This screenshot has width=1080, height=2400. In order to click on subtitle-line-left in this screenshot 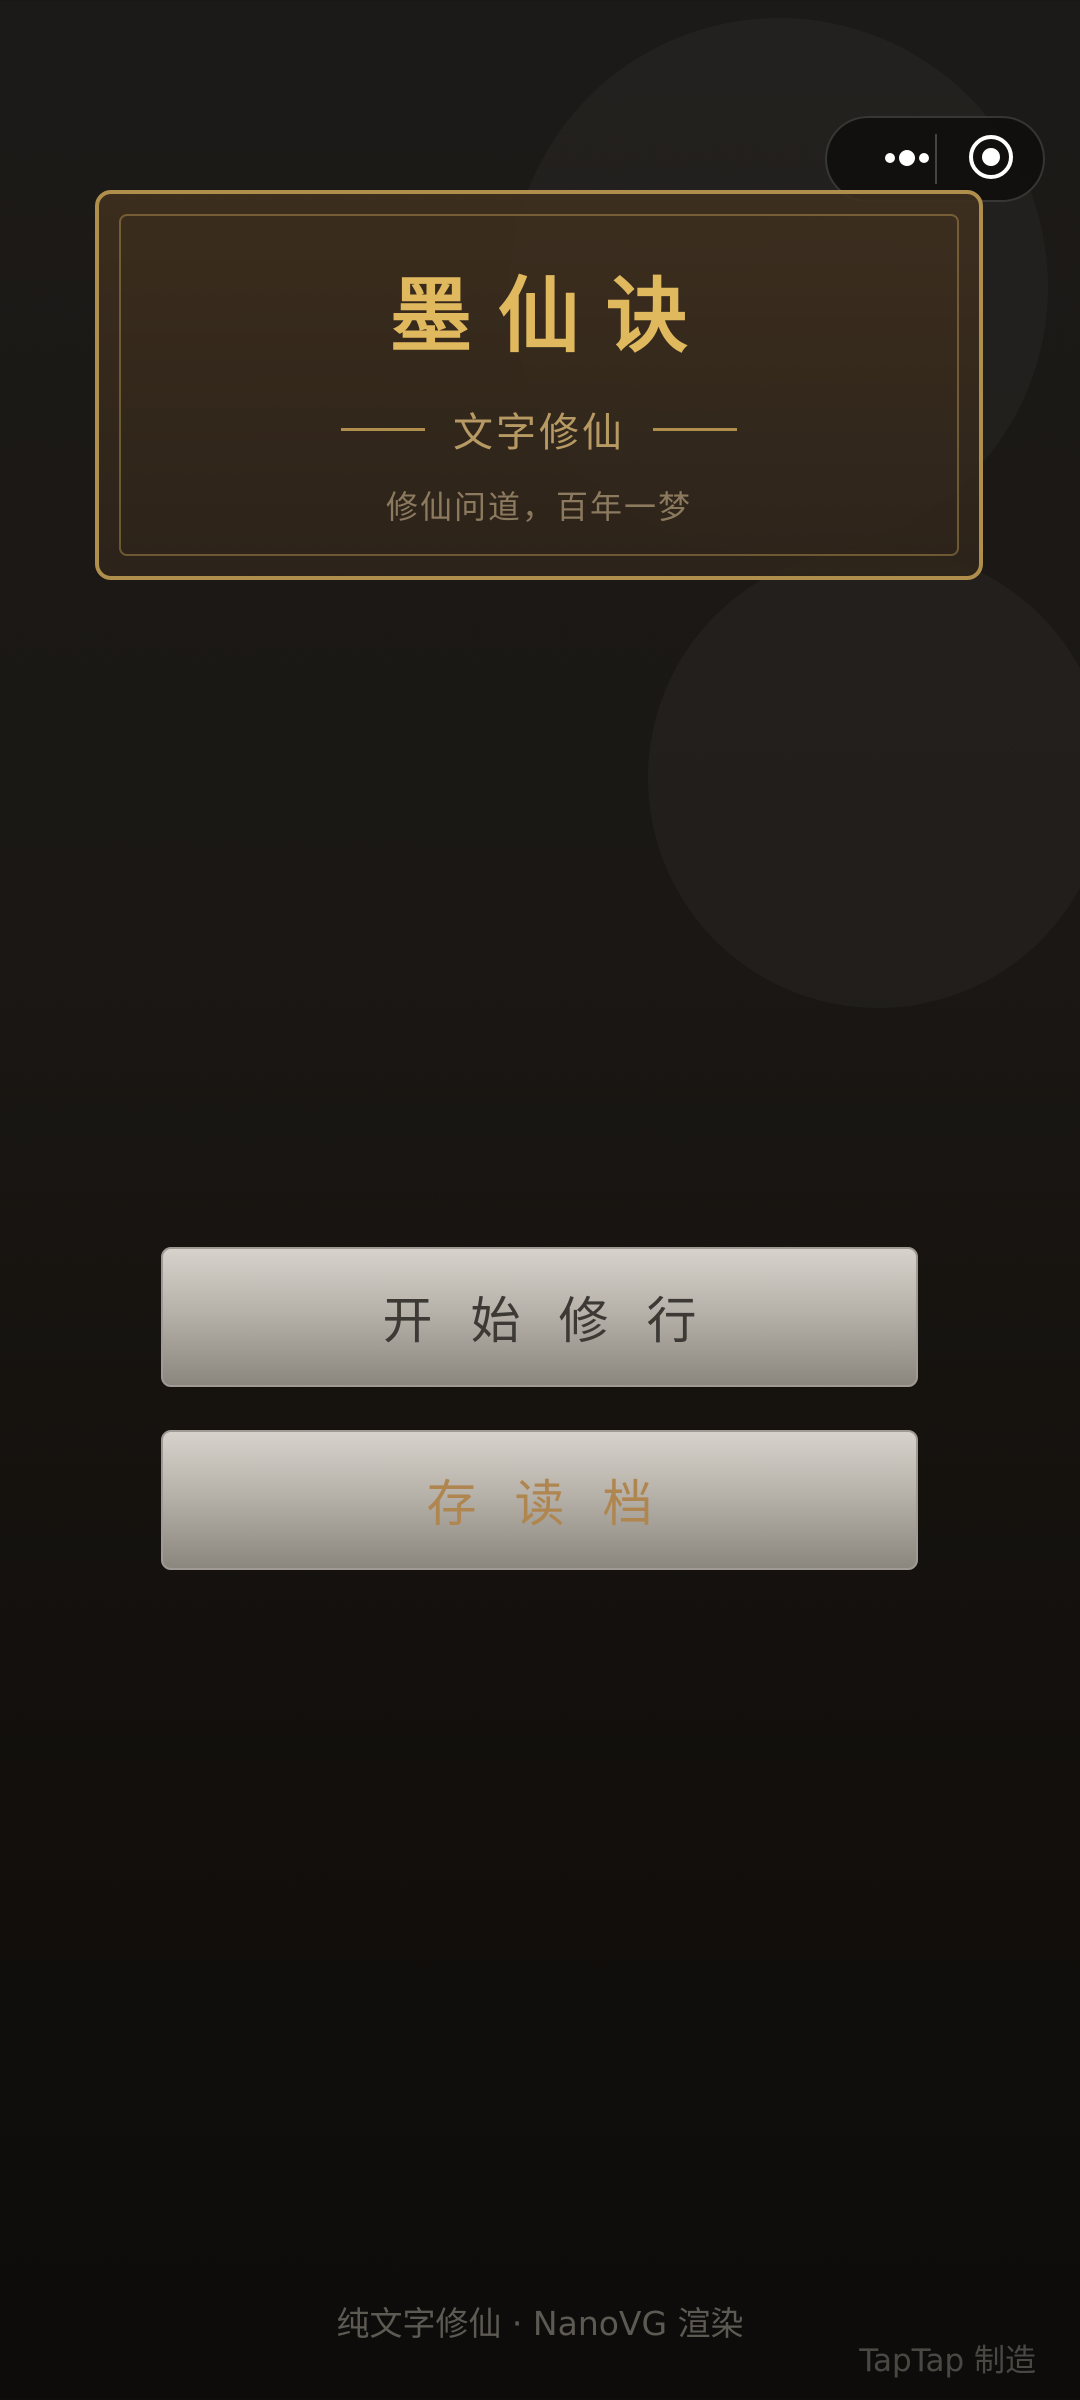, I will do `click(383, 429)`.